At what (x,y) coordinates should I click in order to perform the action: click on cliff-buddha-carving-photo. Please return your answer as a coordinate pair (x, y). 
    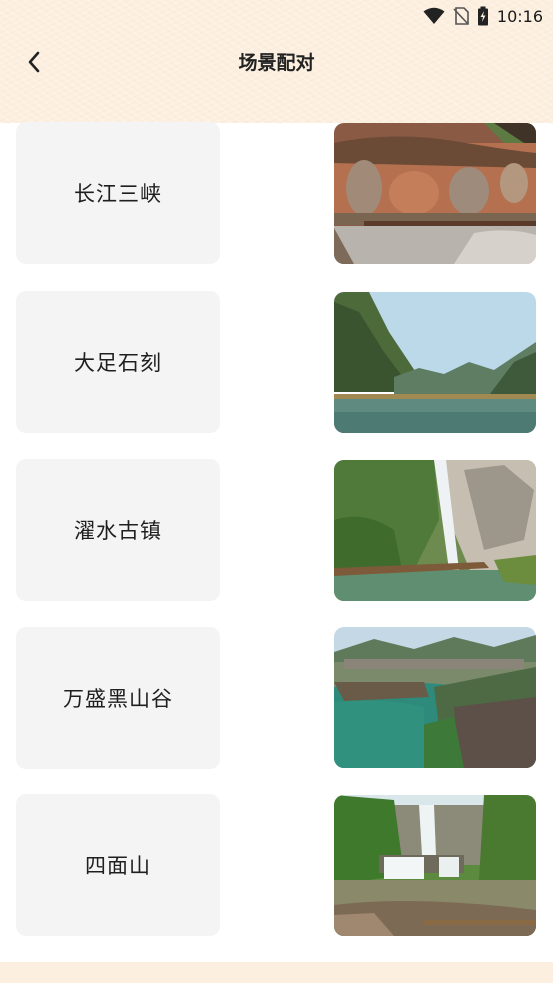
    Looking at the image, I should click on (435, 193).